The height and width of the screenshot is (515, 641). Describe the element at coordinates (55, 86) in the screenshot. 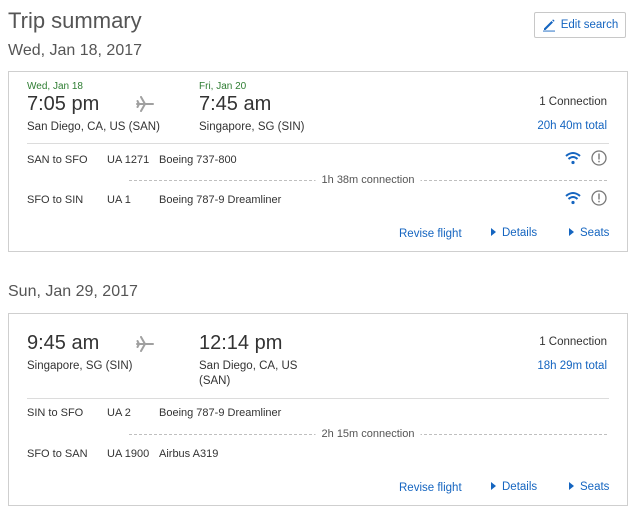

I see `departure-date: Wed, Jan 18` at that location.